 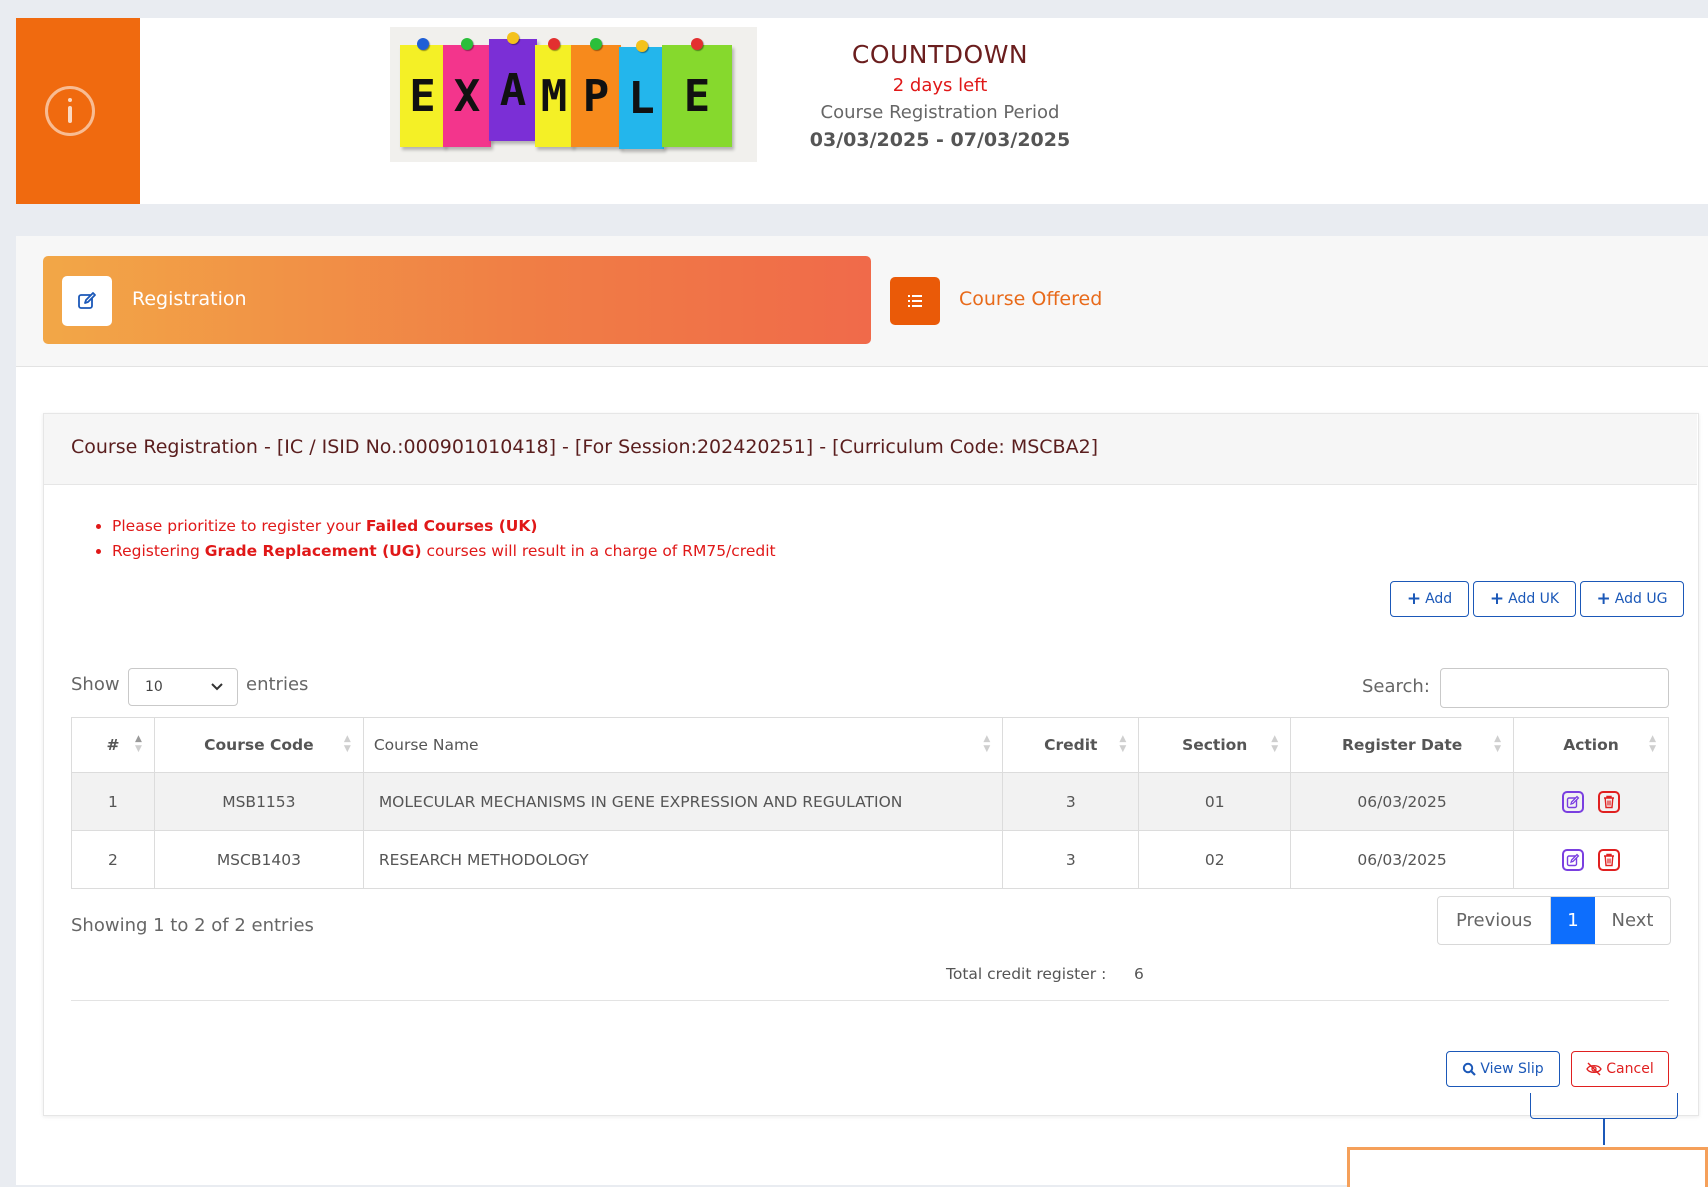 I want to click on logo-letter-note: P, so click(x=596, y=92).